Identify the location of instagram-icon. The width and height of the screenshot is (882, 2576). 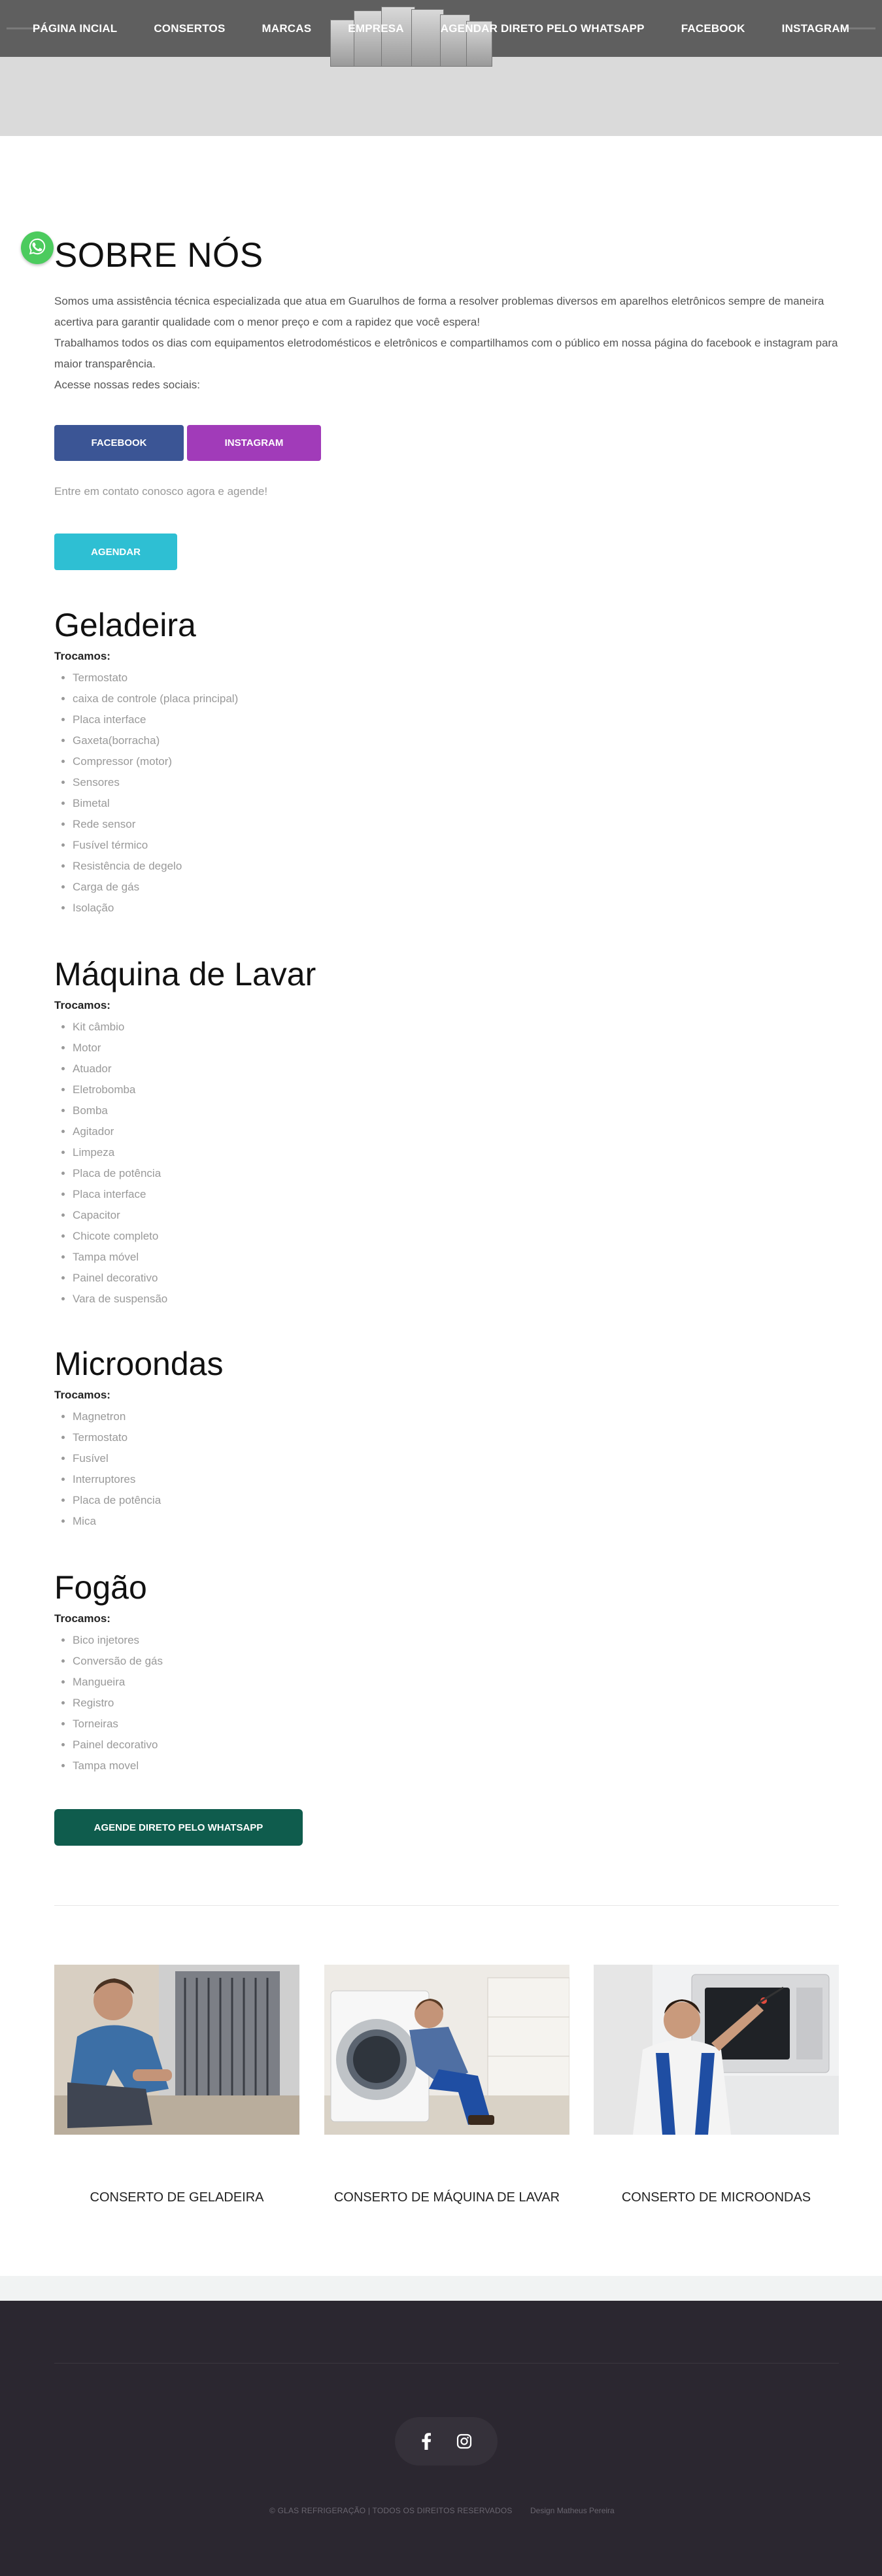
(464, 2441).